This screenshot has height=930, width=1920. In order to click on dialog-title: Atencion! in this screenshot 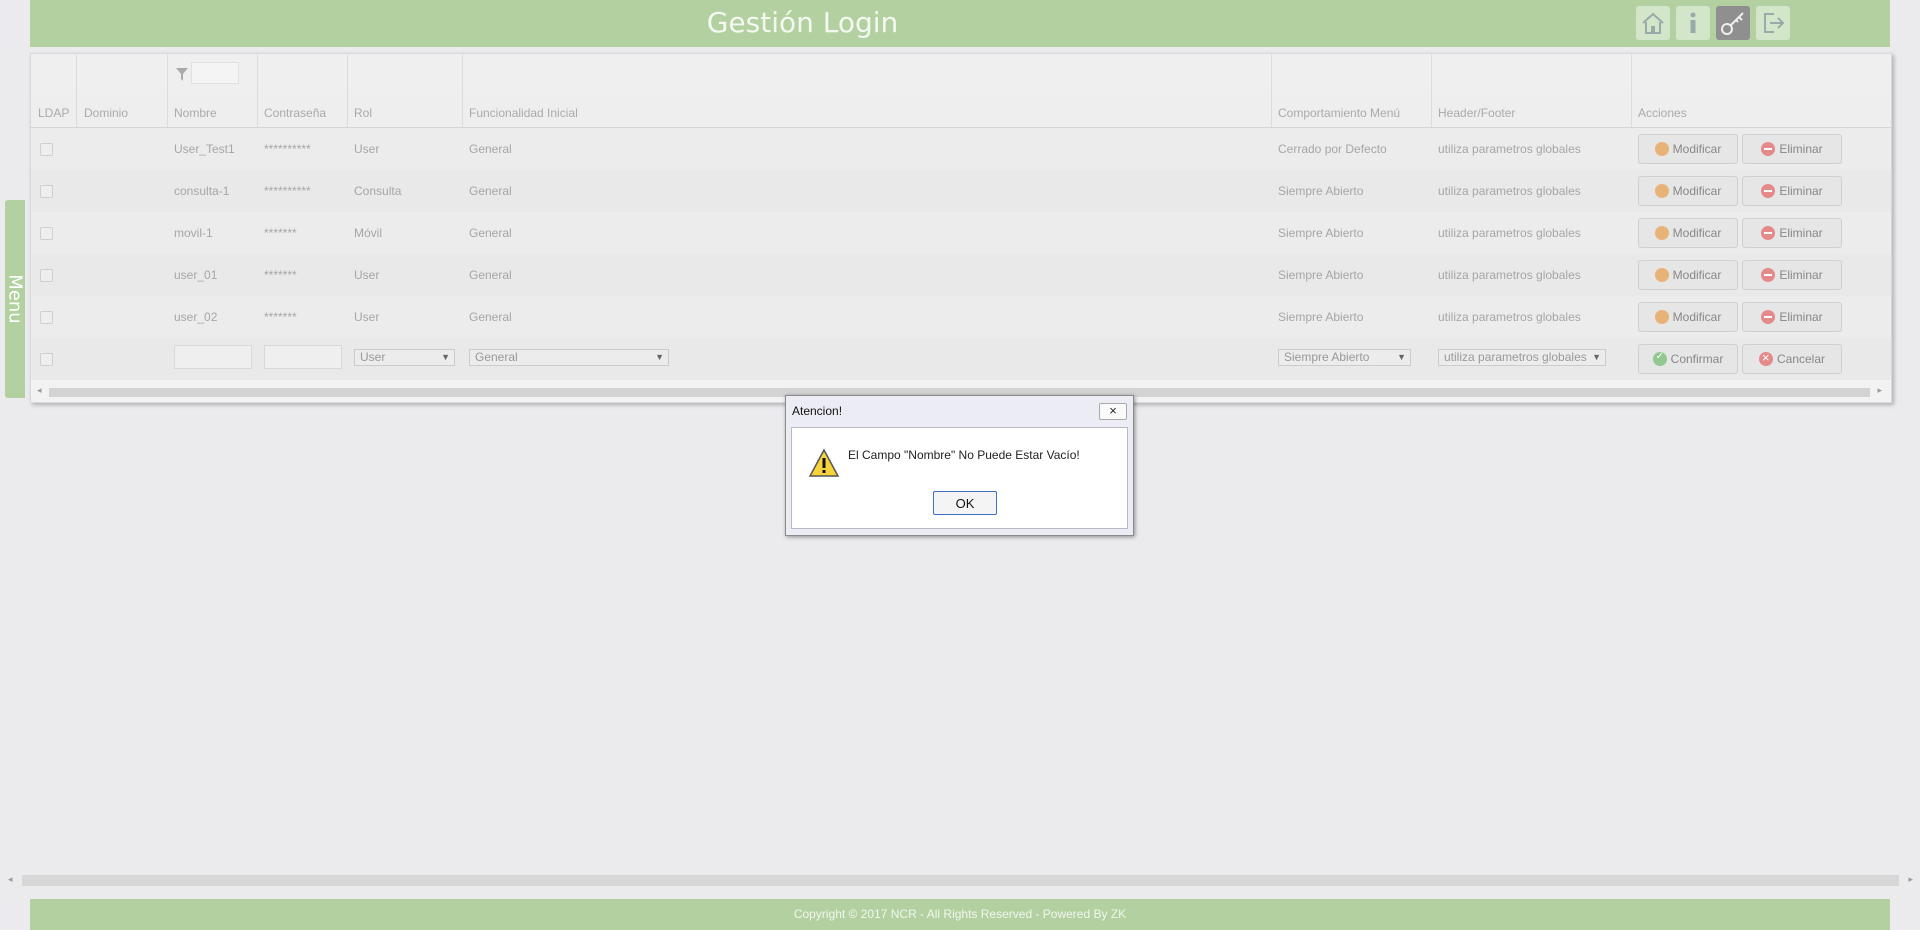, I will do `click(817, 411)`.